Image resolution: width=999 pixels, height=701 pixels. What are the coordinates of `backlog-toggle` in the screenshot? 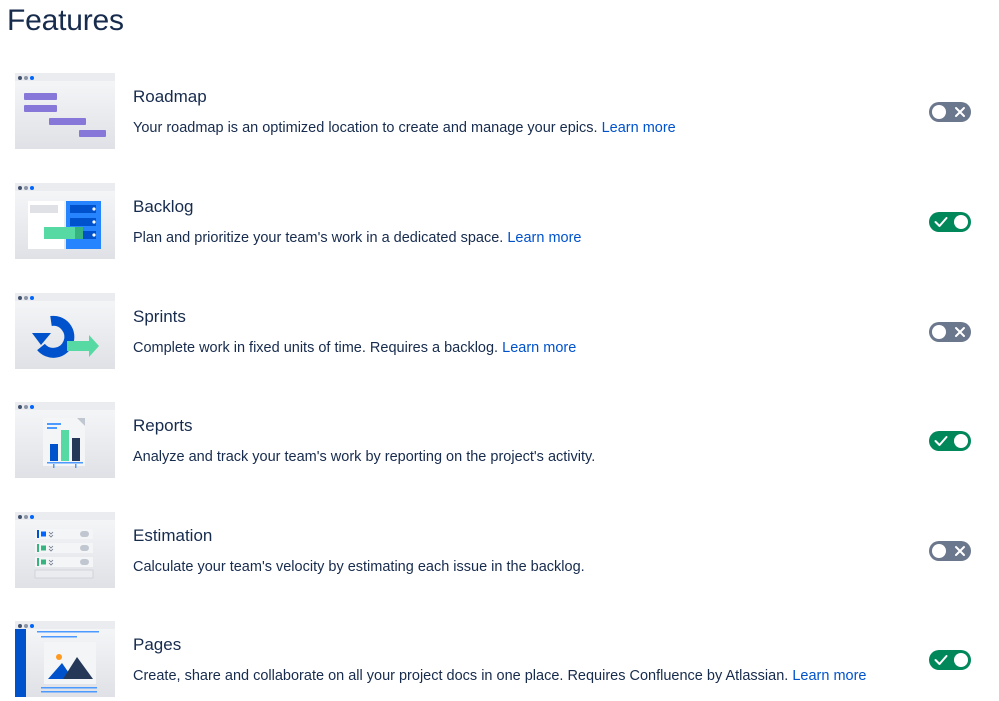 It's located at (950, 222).